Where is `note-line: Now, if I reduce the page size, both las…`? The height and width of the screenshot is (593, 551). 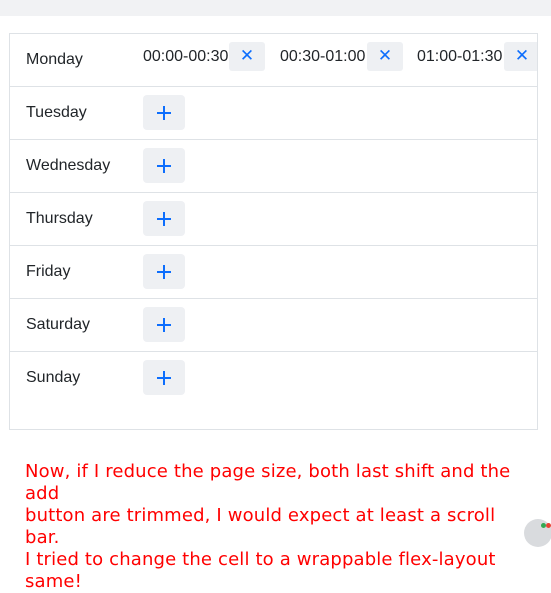 note-line: Now, if I reduce the page size, both las… is located at coordinates (268, 482).